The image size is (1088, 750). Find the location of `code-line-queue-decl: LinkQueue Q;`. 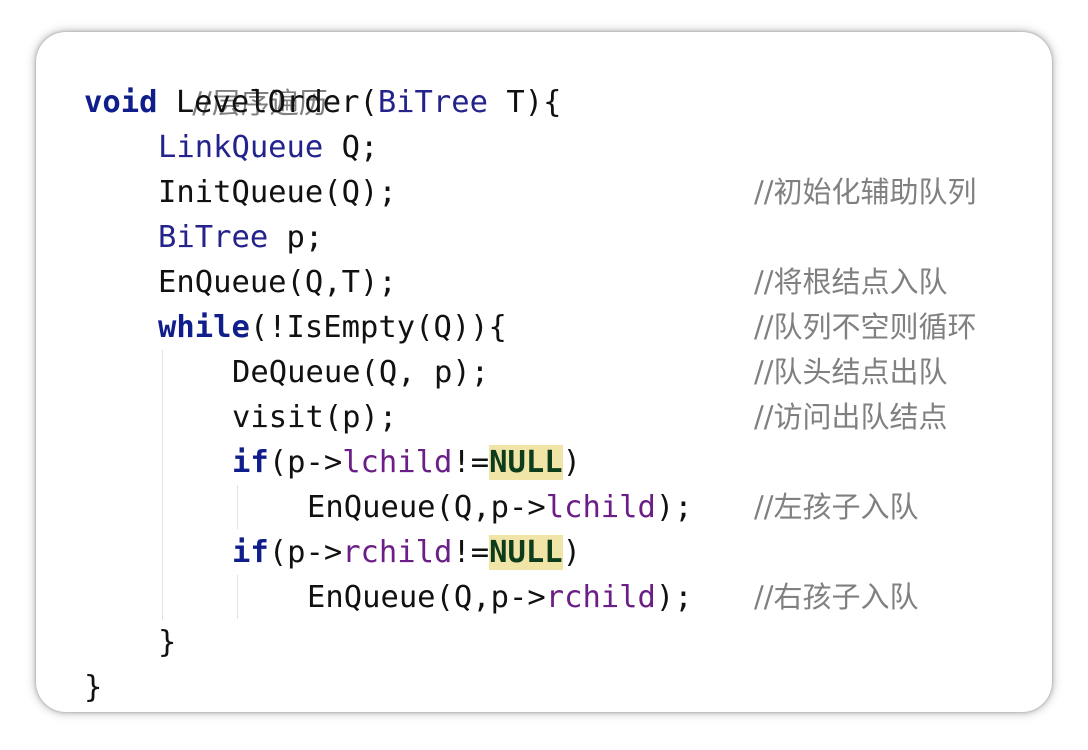

code-line-queue-decl: LinkQueue Q; is located at coordinates (268, 147).